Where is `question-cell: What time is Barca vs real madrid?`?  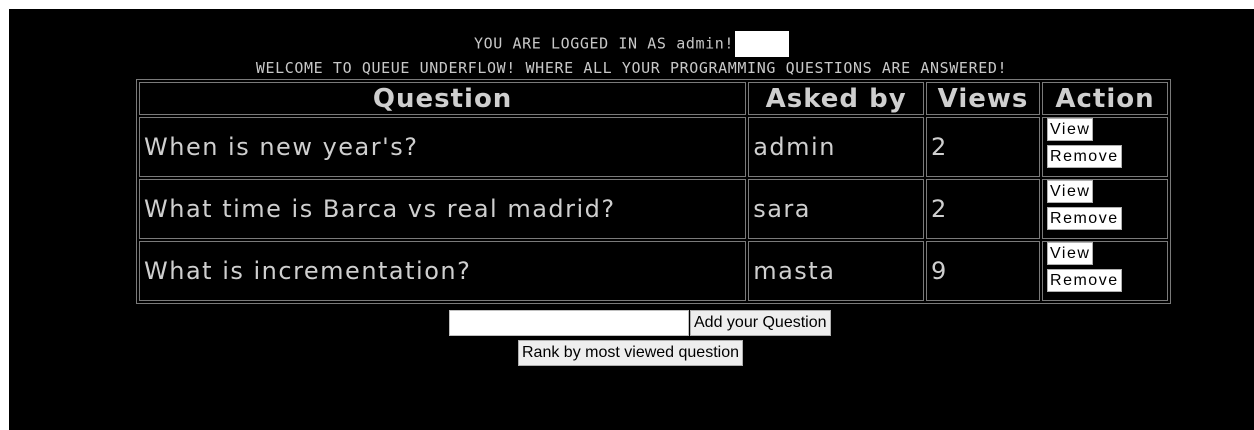 question-cell: What time is Barca vs real madrid? is located at coordinates (443, 209).